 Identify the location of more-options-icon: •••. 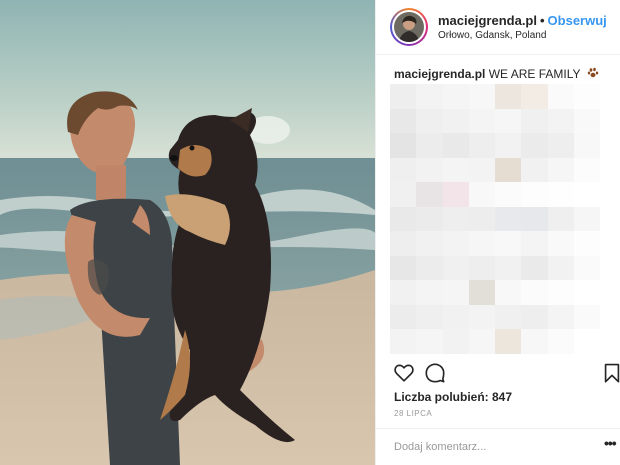
(612, 445).